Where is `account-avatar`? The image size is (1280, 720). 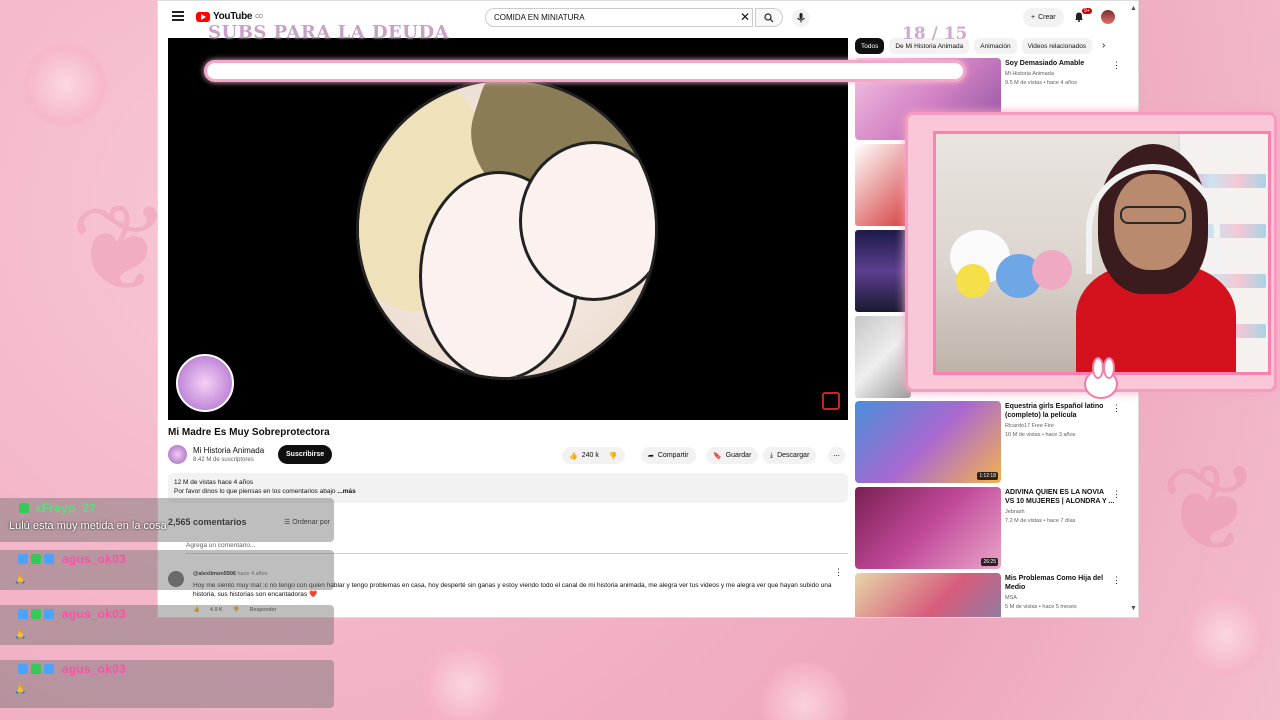
account-avatar is located at coordinates (1108, 17).